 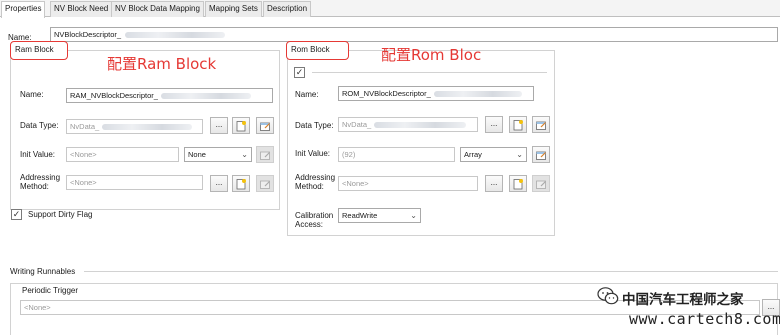 I want to click on rom-block-annotation: 配置Rom Bloc, so click(x=431, y=55).